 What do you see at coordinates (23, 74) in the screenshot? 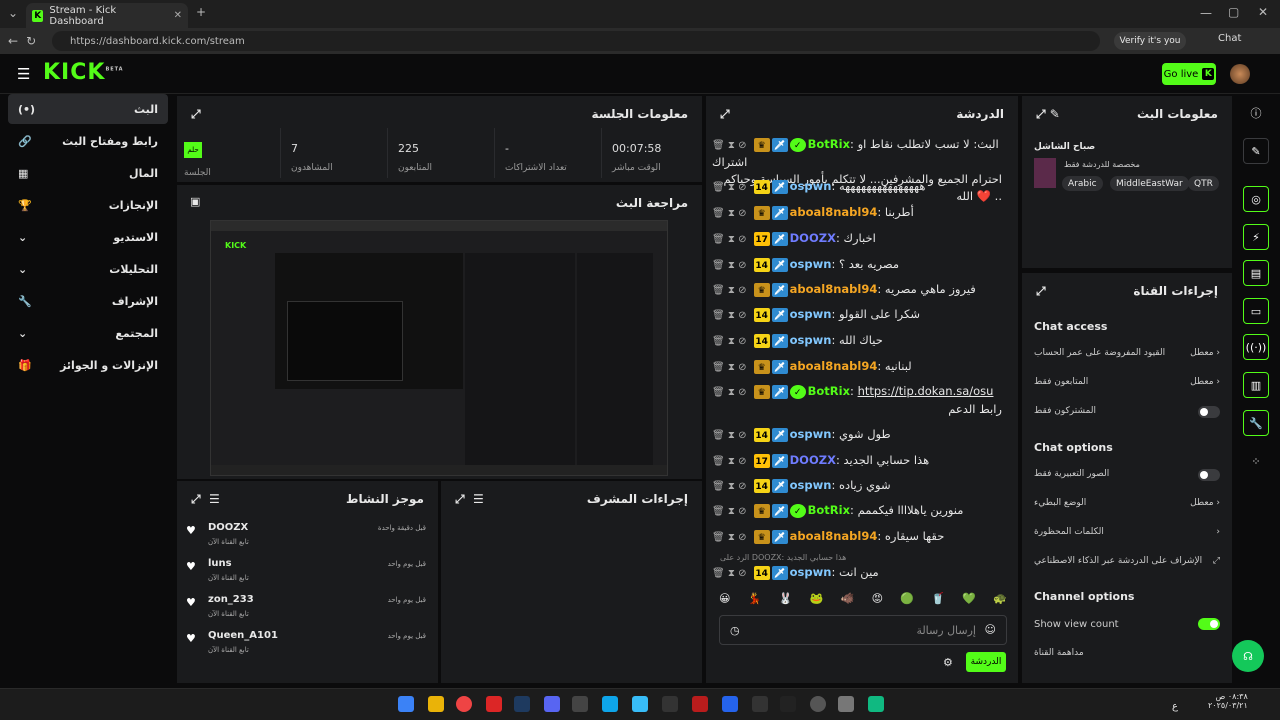
I see `menu-icon: ☰` at bounding box center [23, 74].